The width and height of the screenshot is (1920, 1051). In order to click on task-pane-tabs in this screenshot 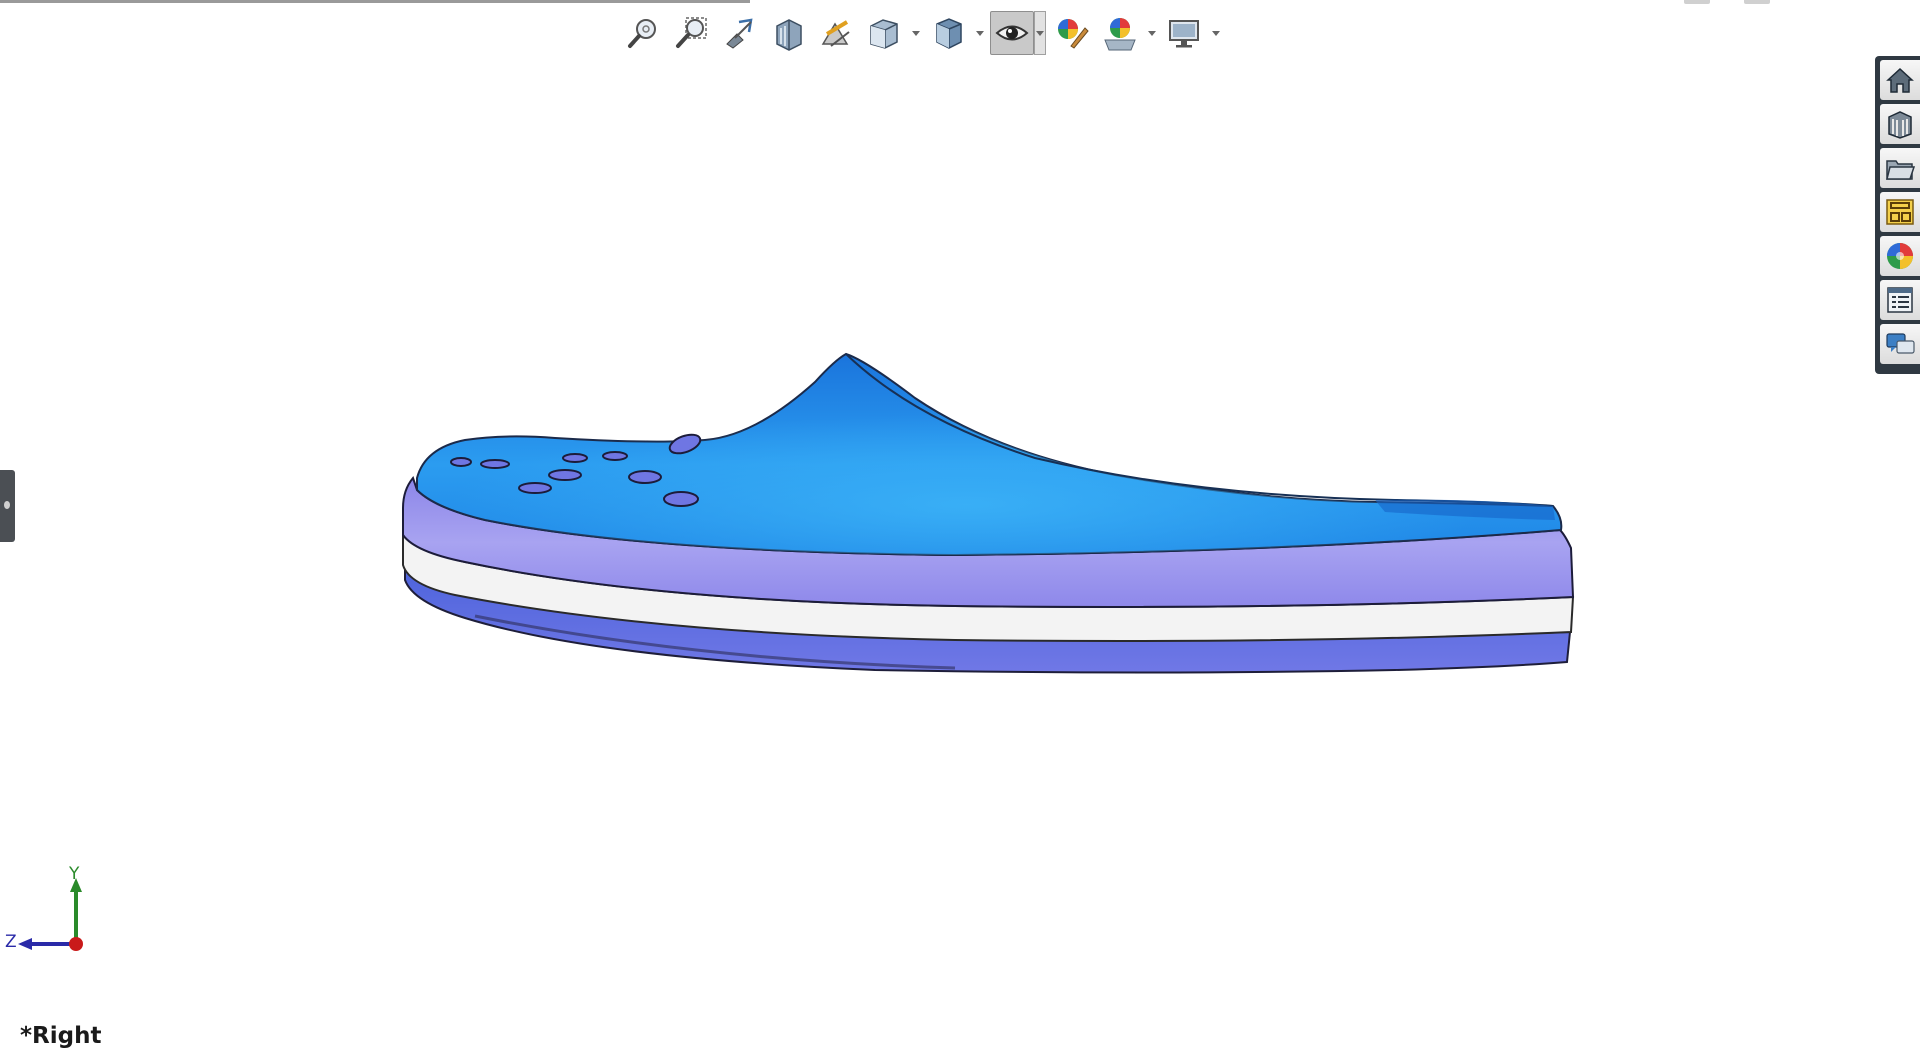, I will do `click(1897, 215)`.